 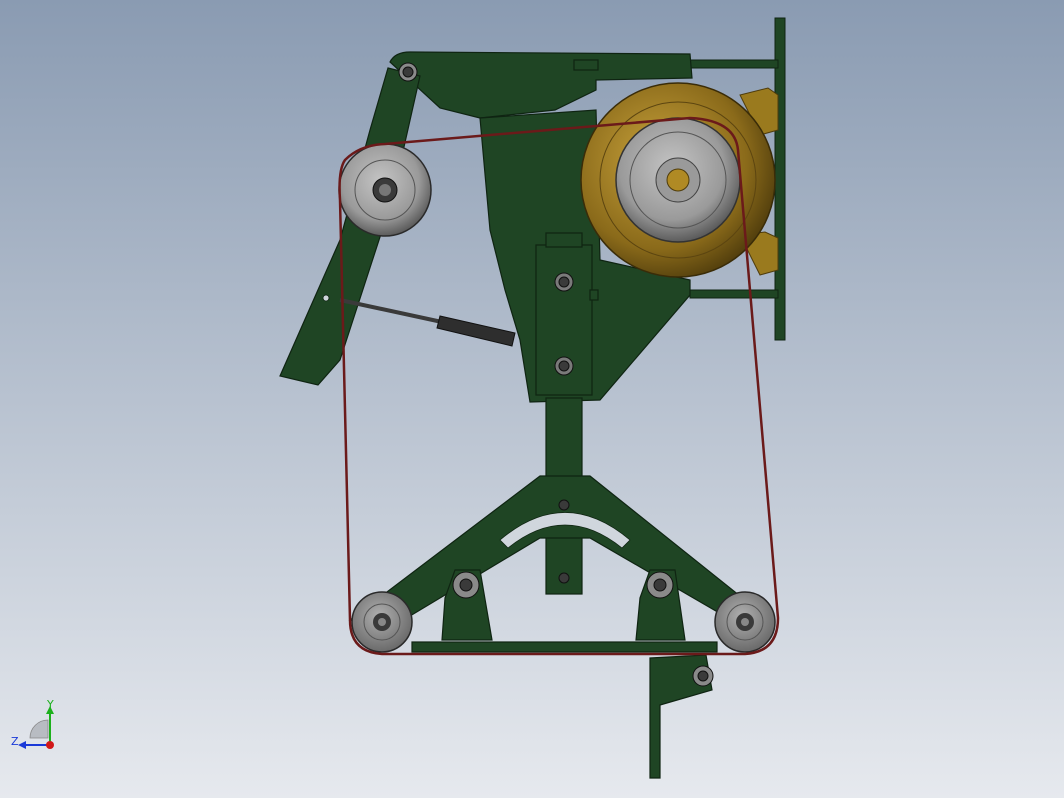 What do you see at coordinates (22, 745) in the screenshot?
I see `triad-z-arrow-icon` at bounding box center [22, 745].